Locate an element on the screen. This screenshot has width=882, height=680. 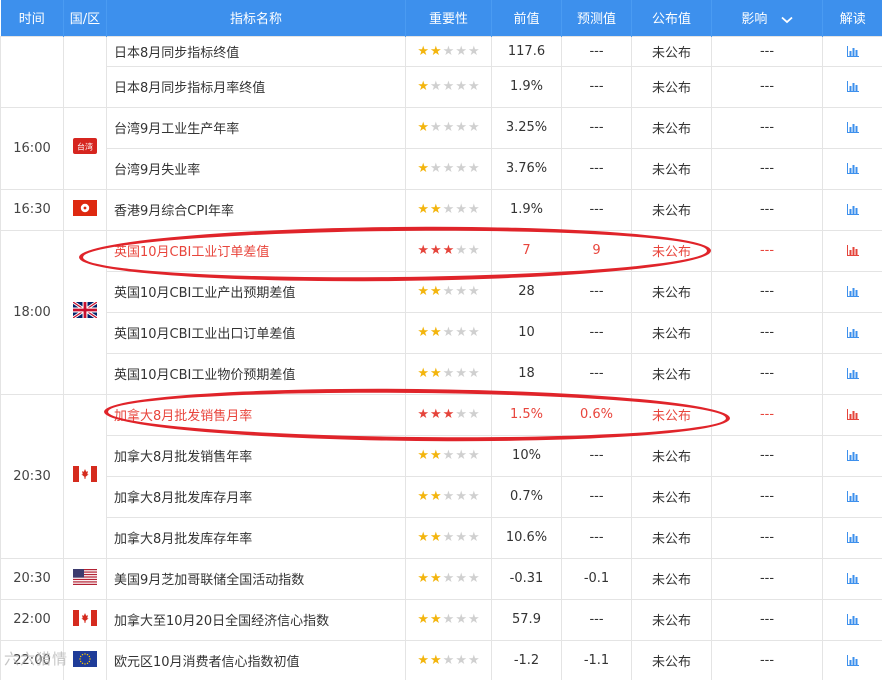
header-indicator: 指标名称 is located at coordinates (256, 18).